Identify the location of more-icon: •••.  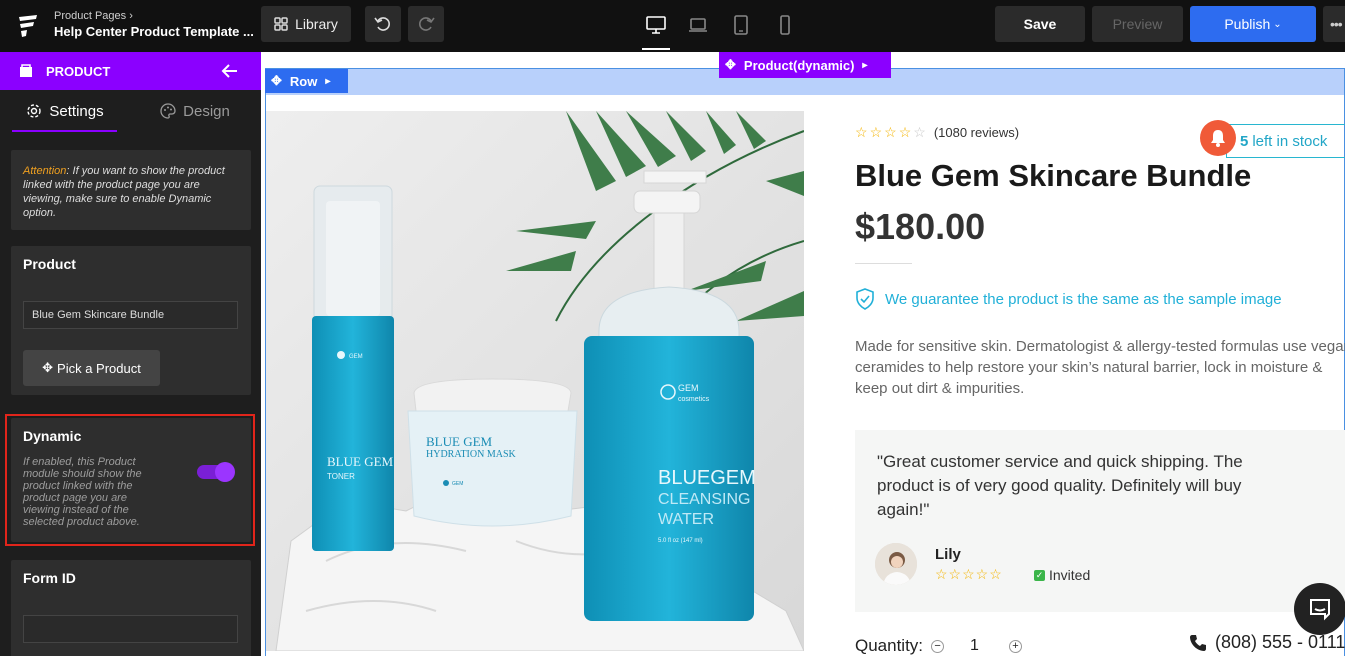
(1336, 24).